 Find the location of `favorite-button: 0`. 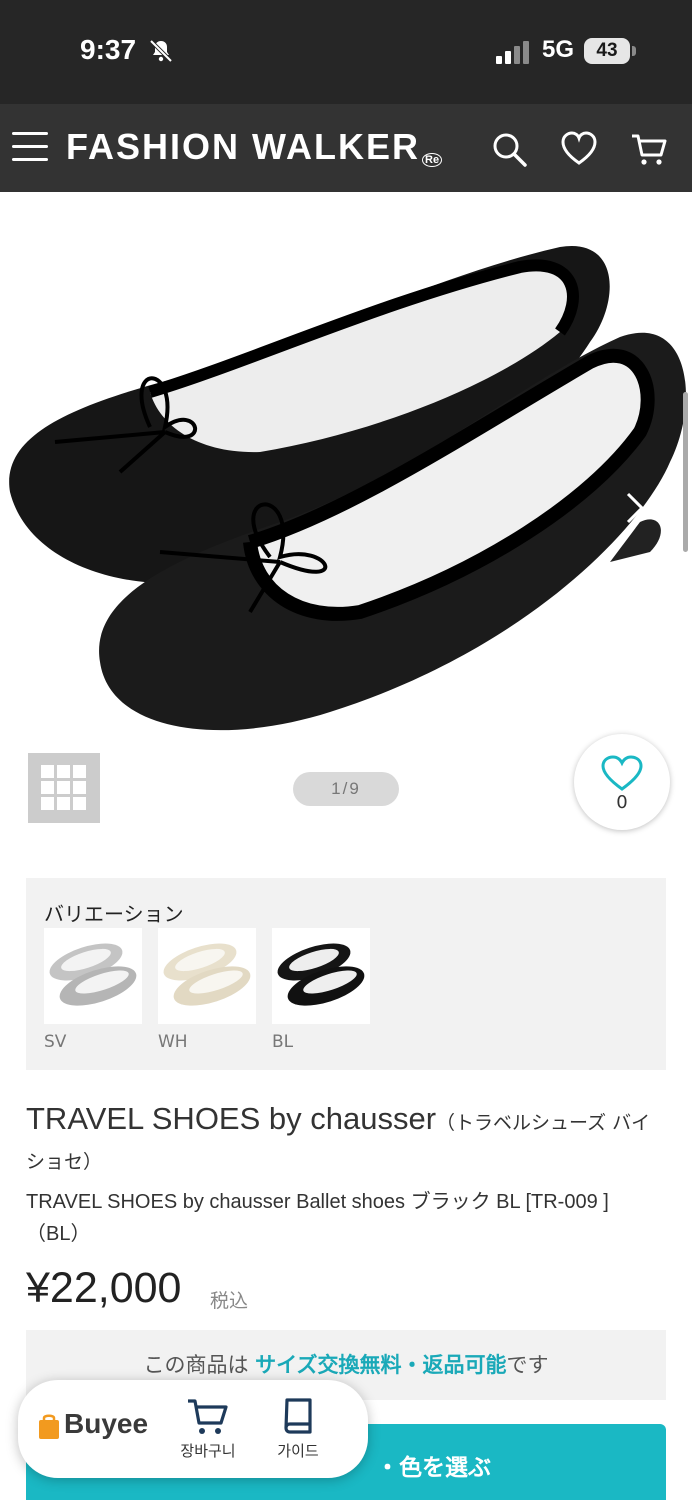

favorite-button: 0 is located at coordinates (622, 782).